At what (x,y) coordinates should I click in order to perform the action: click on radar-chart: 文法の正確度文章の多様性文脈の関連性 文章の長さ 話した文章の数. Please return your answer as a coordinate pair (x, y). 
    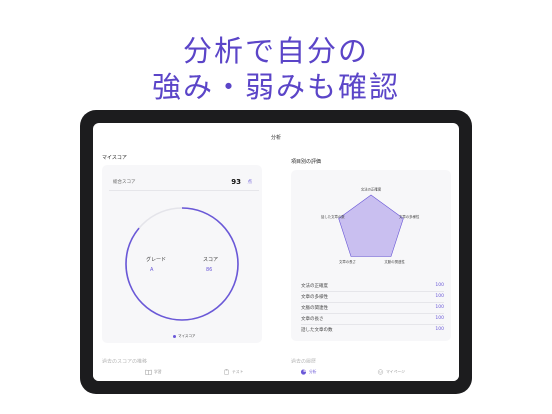
    Looking at the image, I should click on (370, 225).